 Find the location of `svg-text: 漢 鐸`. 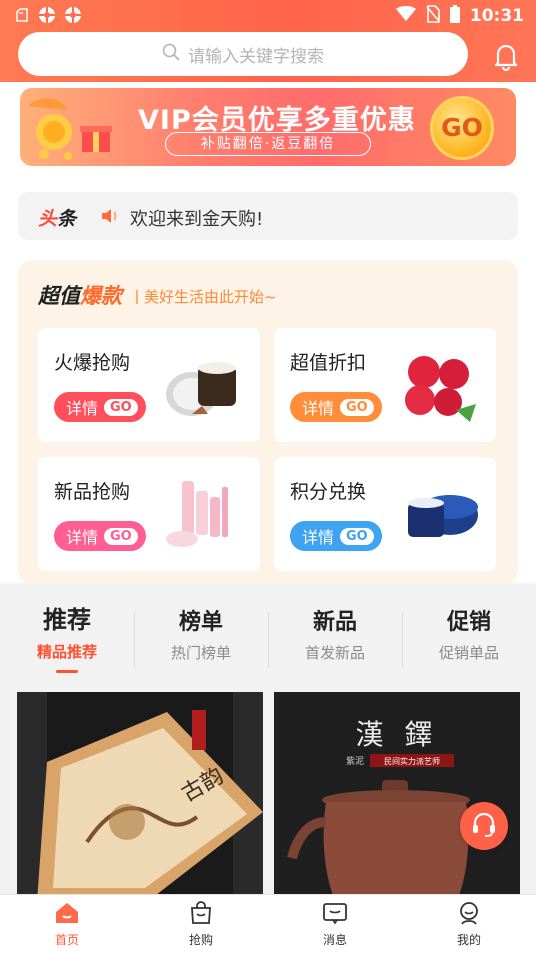

svg-text: 漢 鐸 is located at coordinates (397, 734).